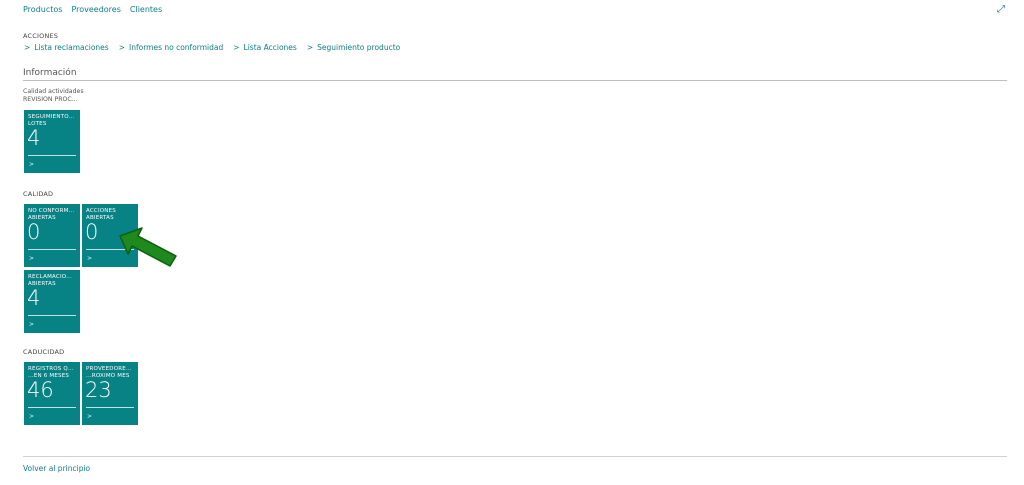  Describe the element at coordinates (1001, 9) in the screenshot. I see `expand-icon: ⤢` at that location.